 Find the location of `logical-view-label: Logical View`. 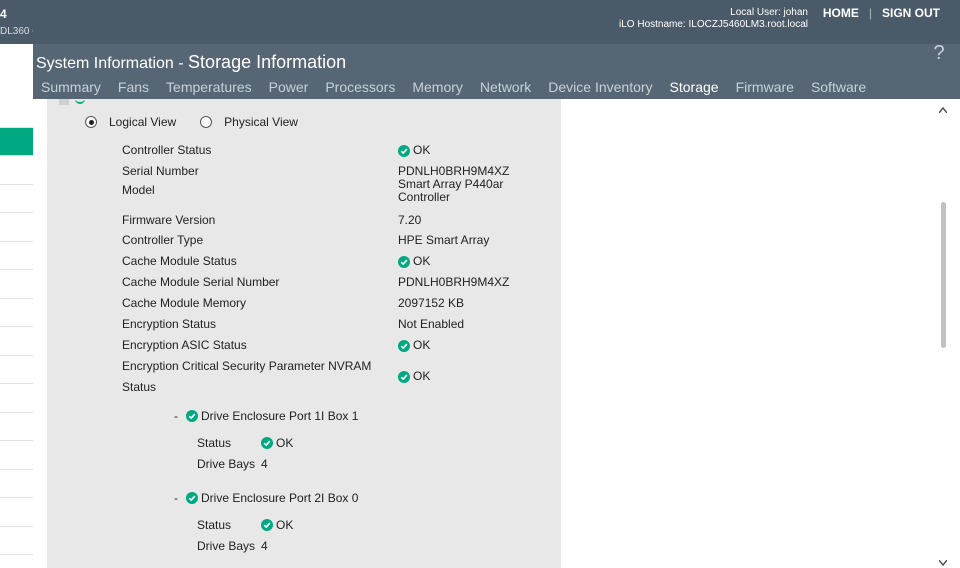

logical-view-label: Logical View is located at coordinates (142, 122).